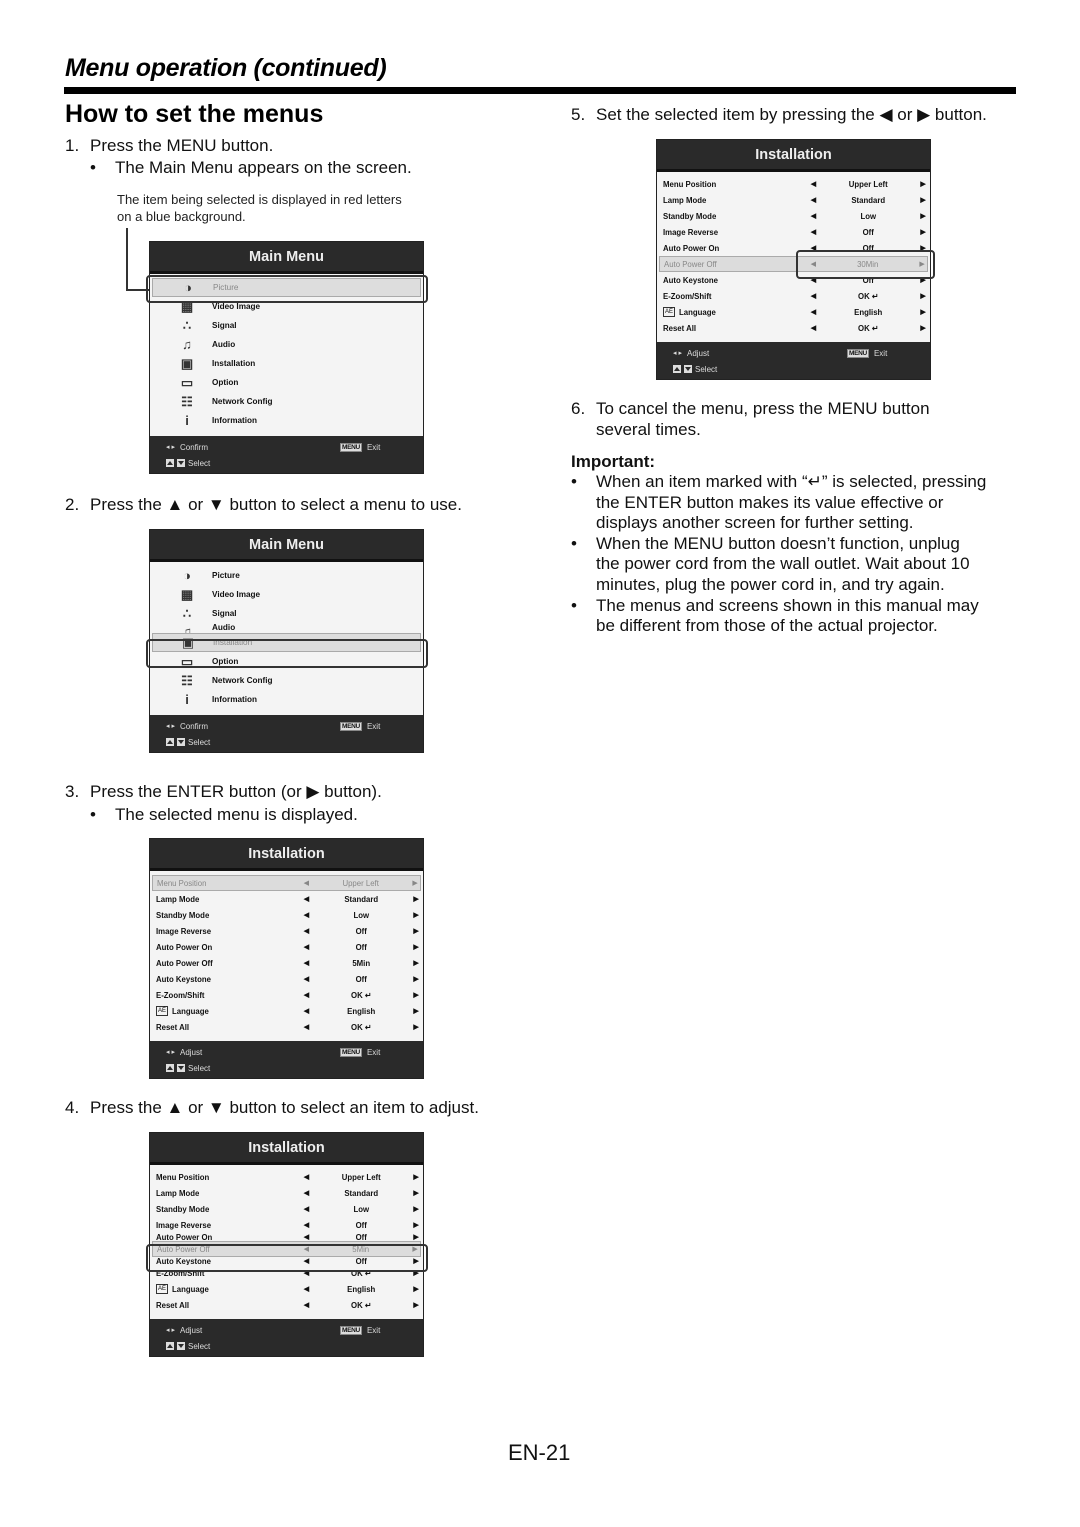 Image resolution: width=1080 pixels, height=1527 pixels. Describe the element at coordinates (286, 575) in the screenshot. I see `menu-item: ◑ Picture` at that location.